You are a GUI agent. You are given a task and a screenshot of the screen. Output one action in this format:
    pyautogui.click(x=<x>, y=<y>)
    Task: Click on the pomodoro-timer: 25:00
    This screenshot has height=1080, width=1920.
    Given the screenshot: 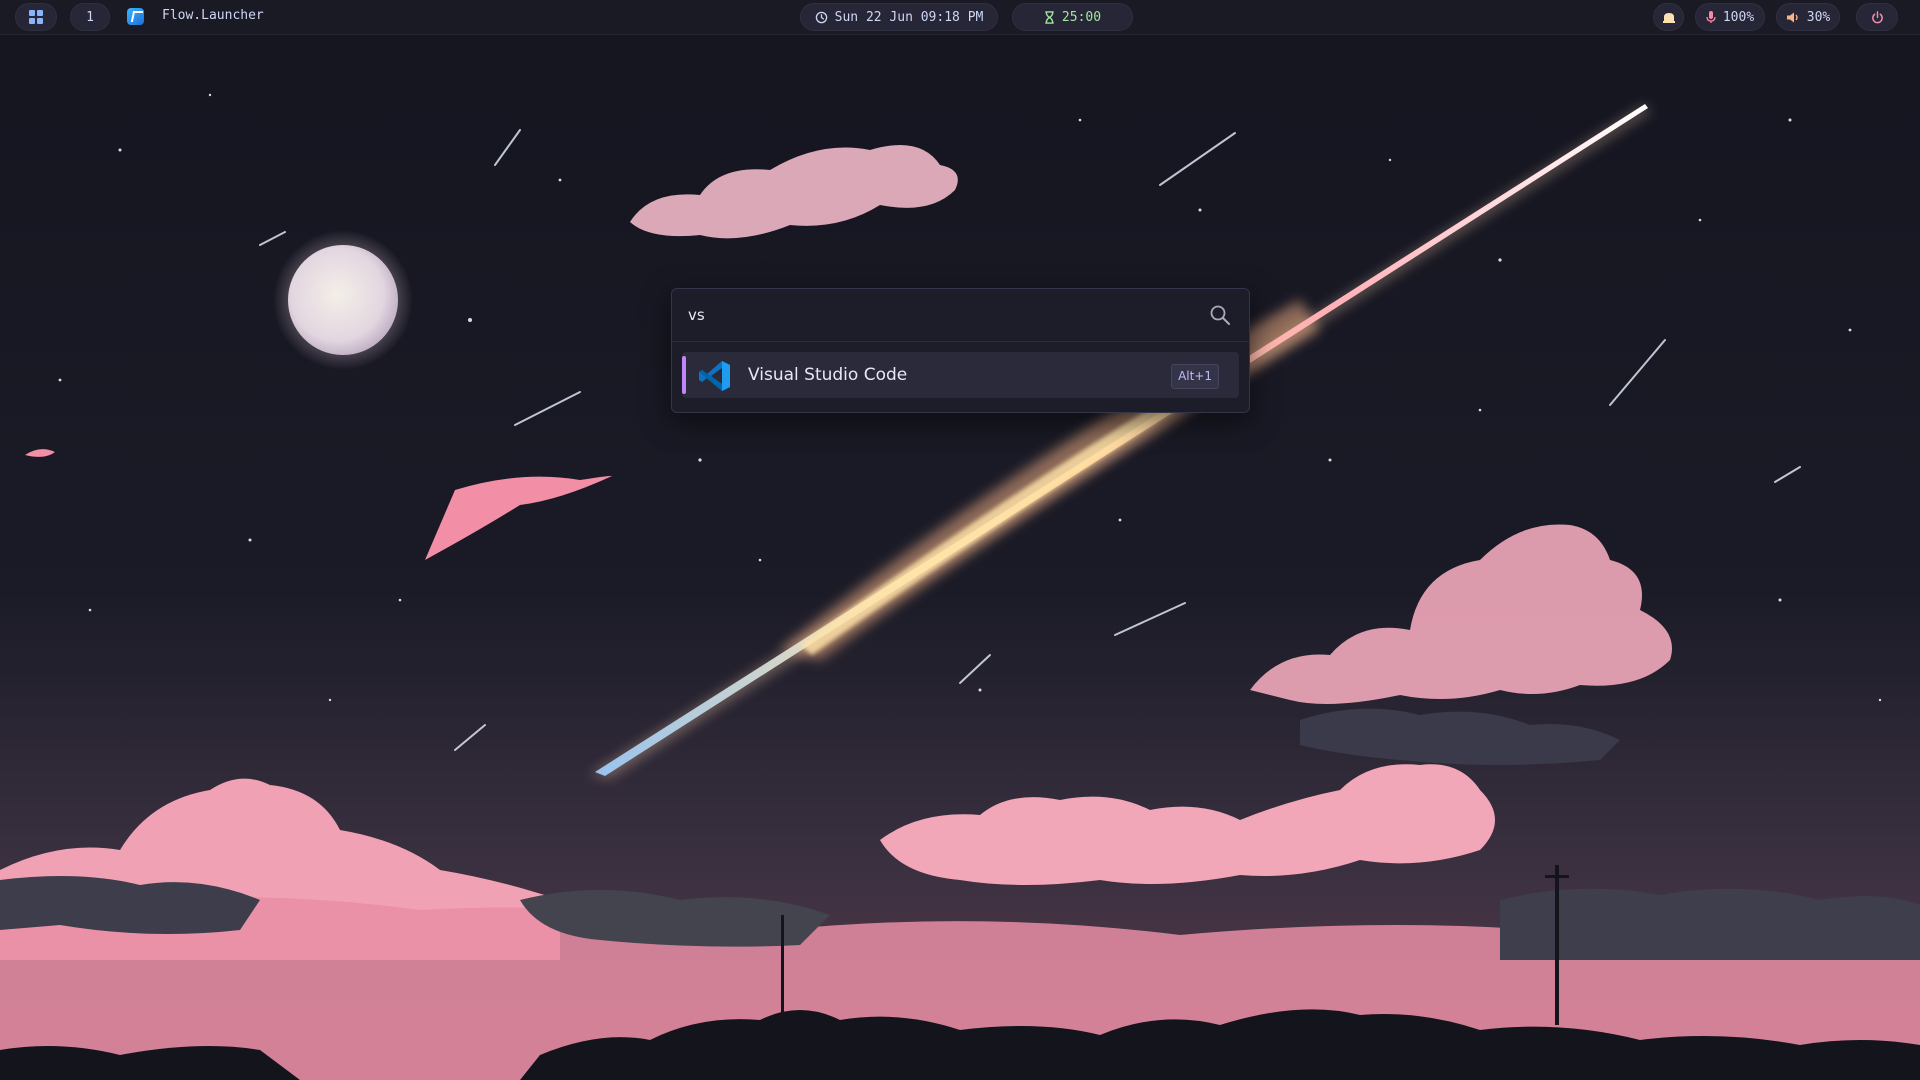 What is the action you would take?
    pyautogui.click(x=1072, y=17)
    